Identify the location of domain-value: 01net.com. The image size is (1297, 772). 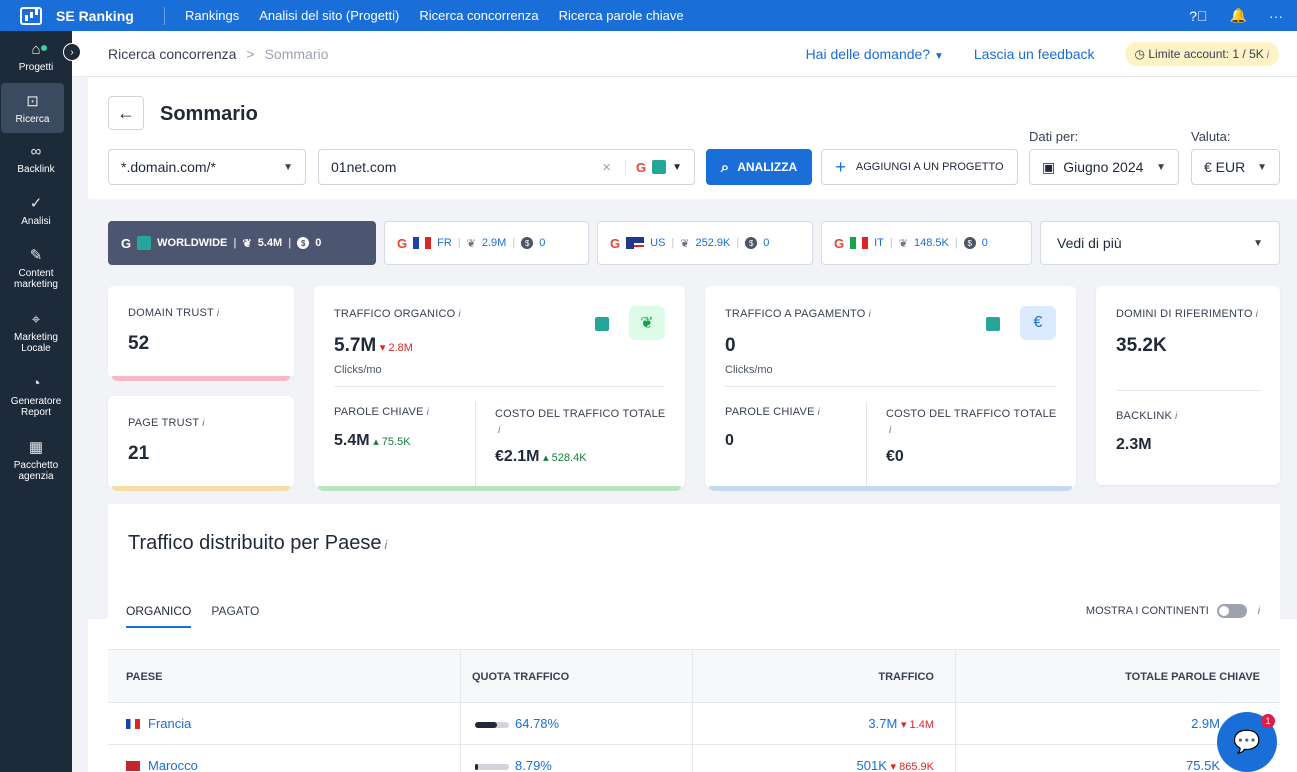
(364, 167).